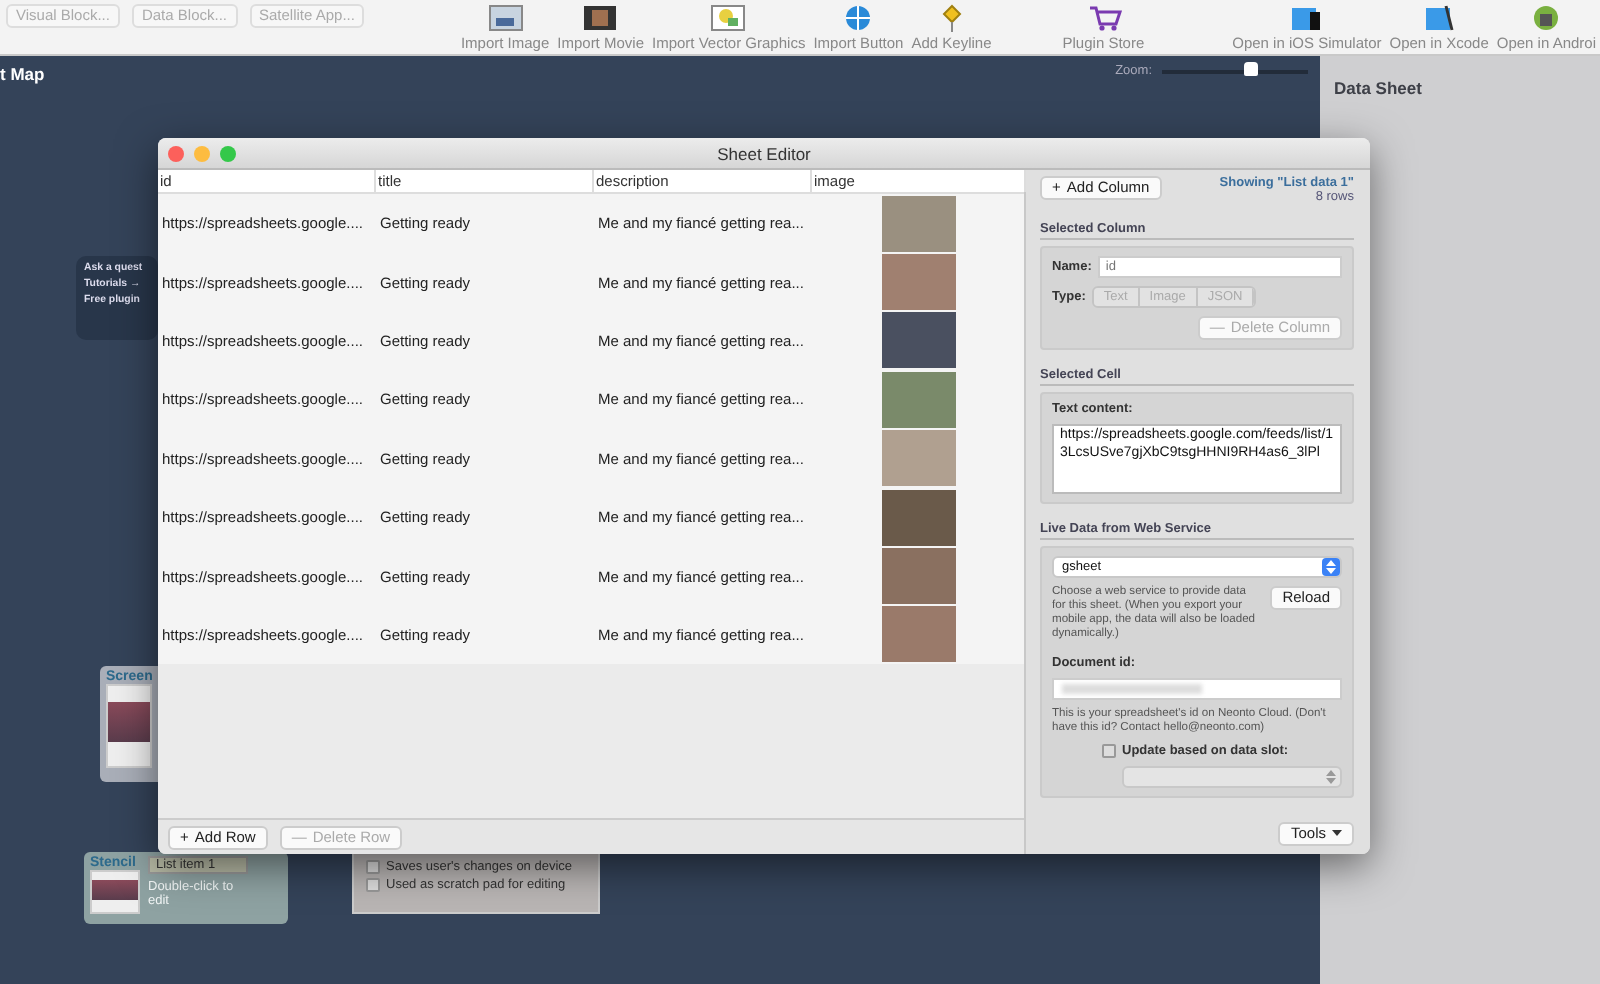 This screenshot has height=984, width=1600. I want to click on panel-title: Data Sheet, so click(1378, 88).